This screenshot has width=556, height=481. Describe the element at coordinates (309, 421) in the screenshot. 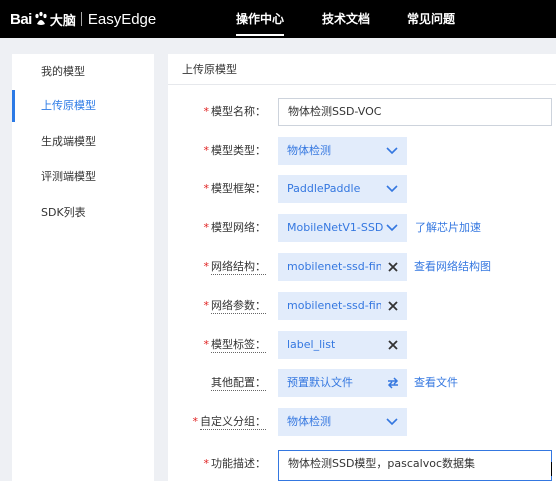

I see `custom-group-value: 物体检测` at that location.